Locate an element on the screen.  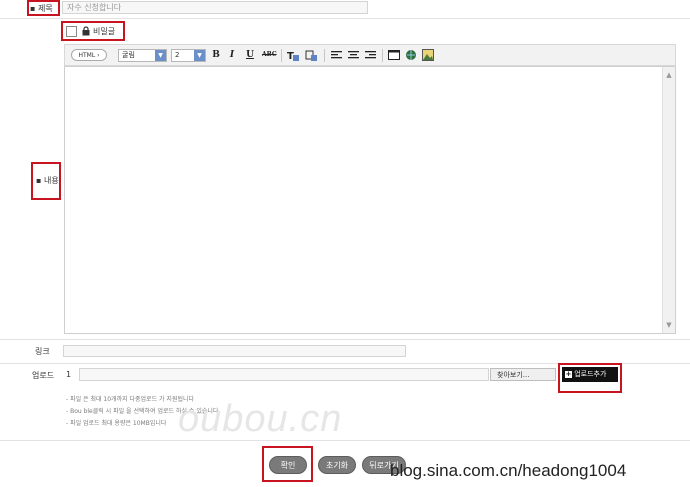
image-icon is located at coordinates (428, 55).